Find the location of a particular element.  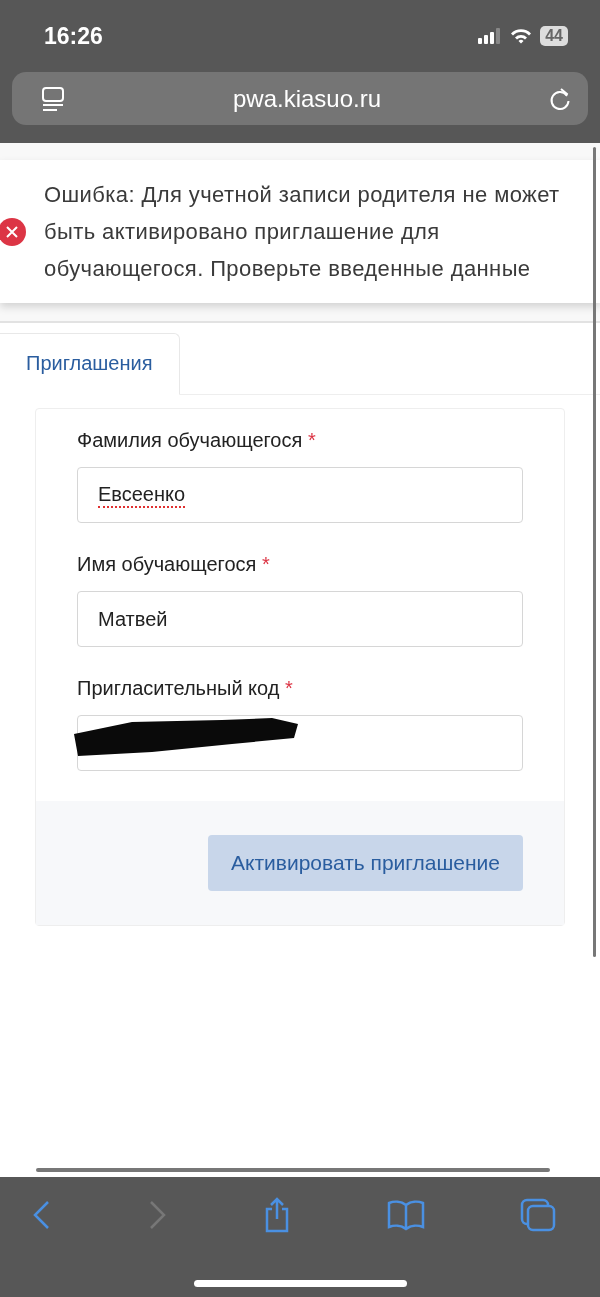

field-label: Имя обучающегося * is located at coordinates (174, 564).